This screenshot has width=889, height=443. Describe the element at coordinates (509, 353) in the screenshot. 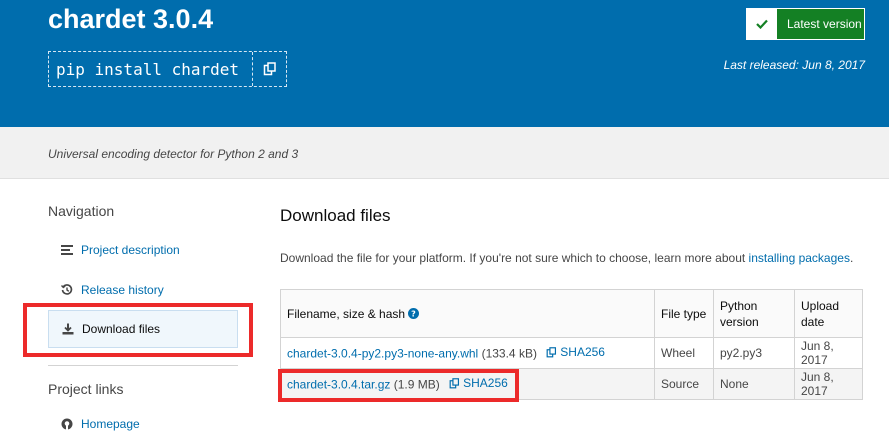

I see `file-size: (133.4 kB)` at that location.